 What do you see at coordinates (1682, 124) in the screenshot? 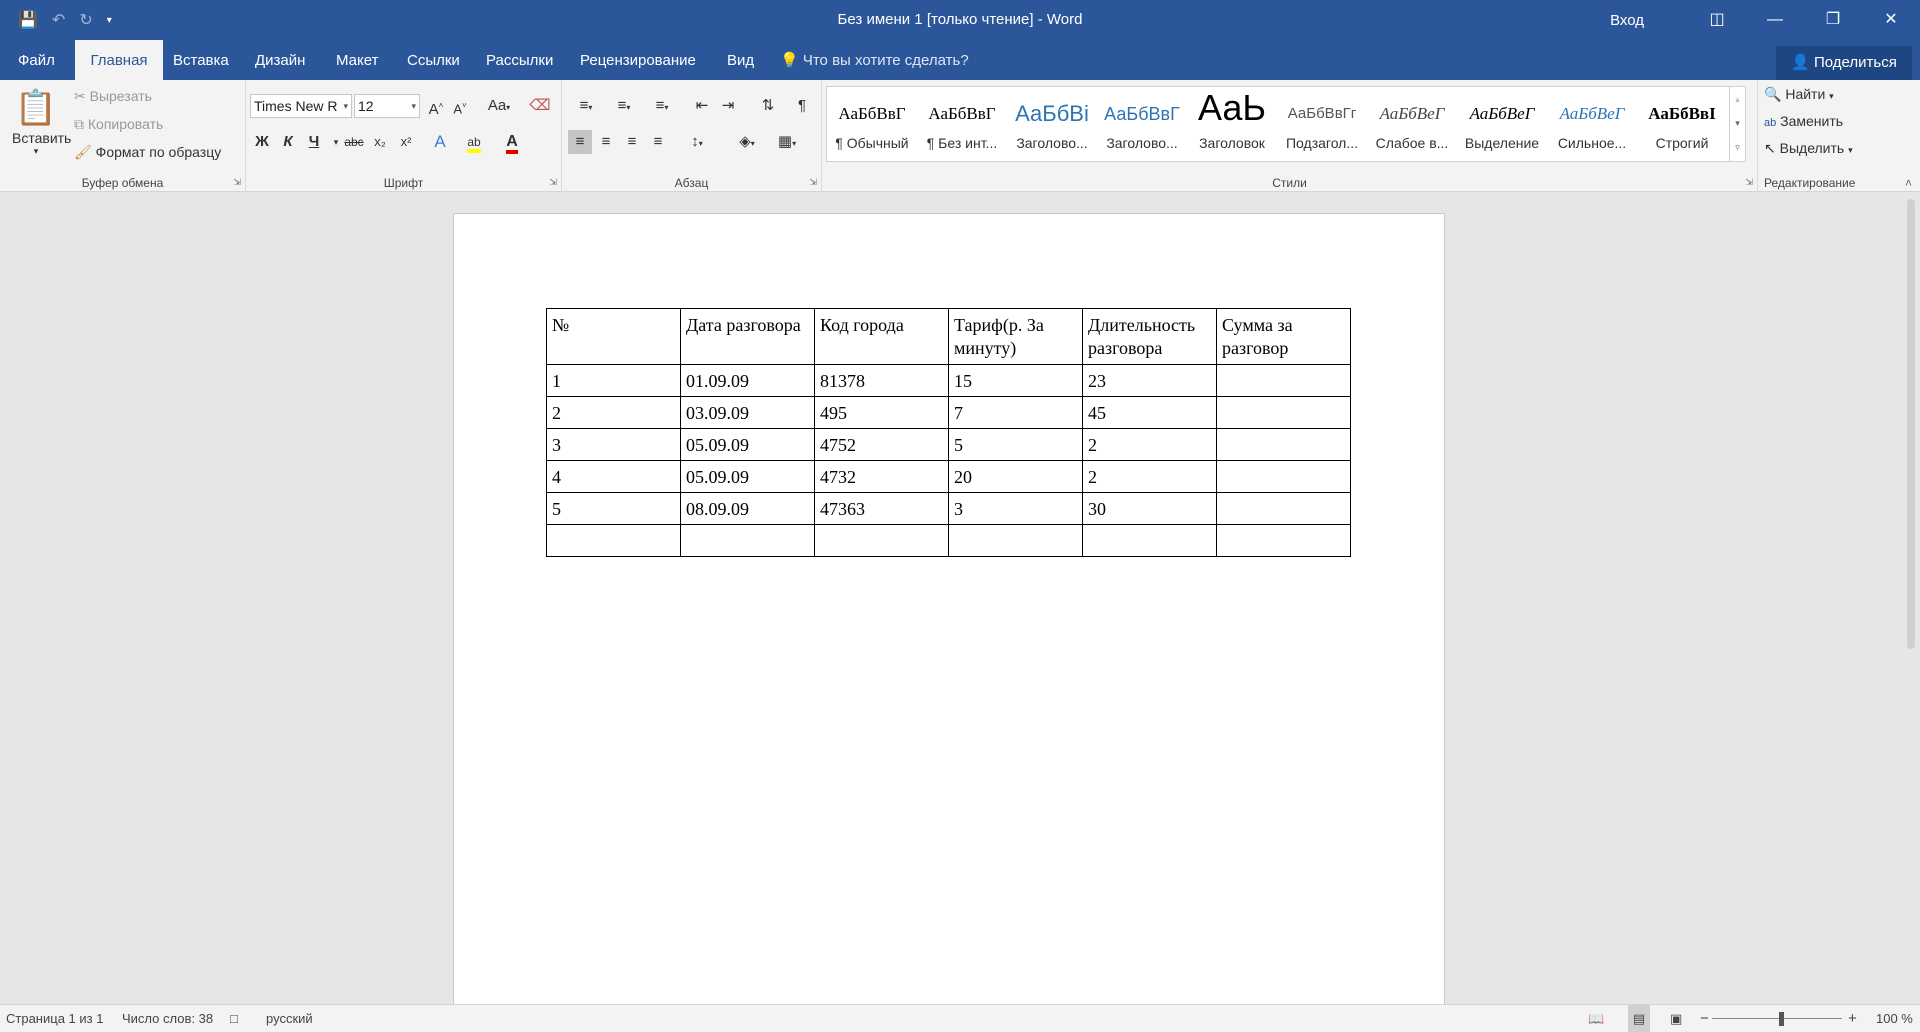
I see `style-strong: АаБбВвІ Строгий` at bounding box center [1682, 124].